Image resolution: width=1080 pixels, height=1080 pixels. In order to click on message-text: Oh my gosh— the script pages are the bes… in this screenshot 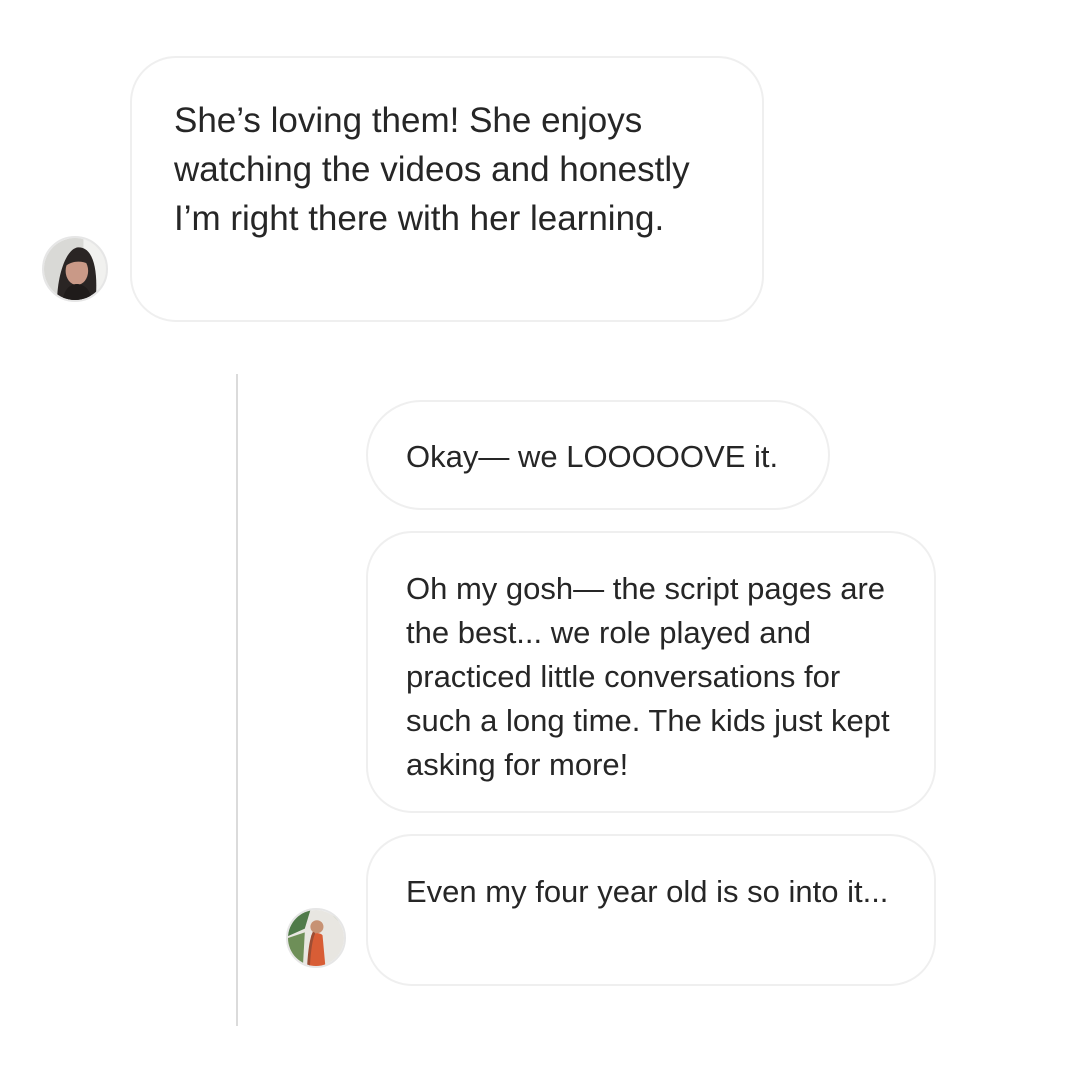, I will do `click(648, 676)`.